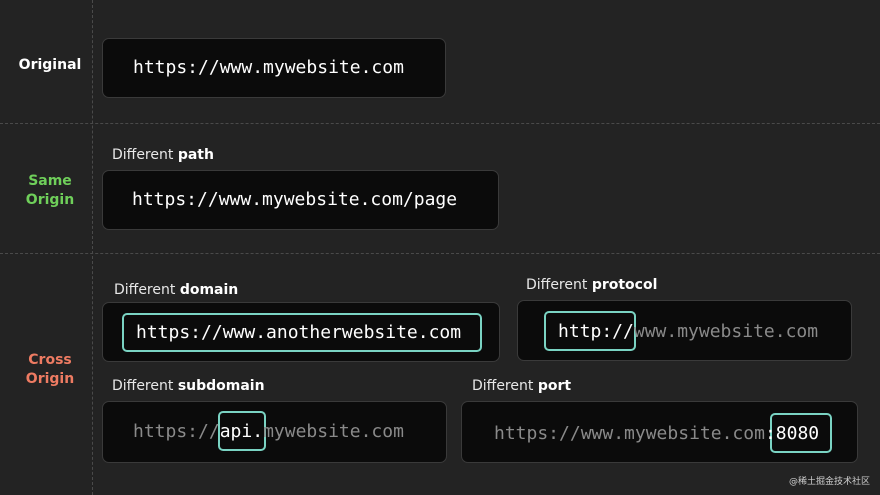 The image size is (880, 495). I want to click on protocol-caption-bold: protocol, so click(624, 285).